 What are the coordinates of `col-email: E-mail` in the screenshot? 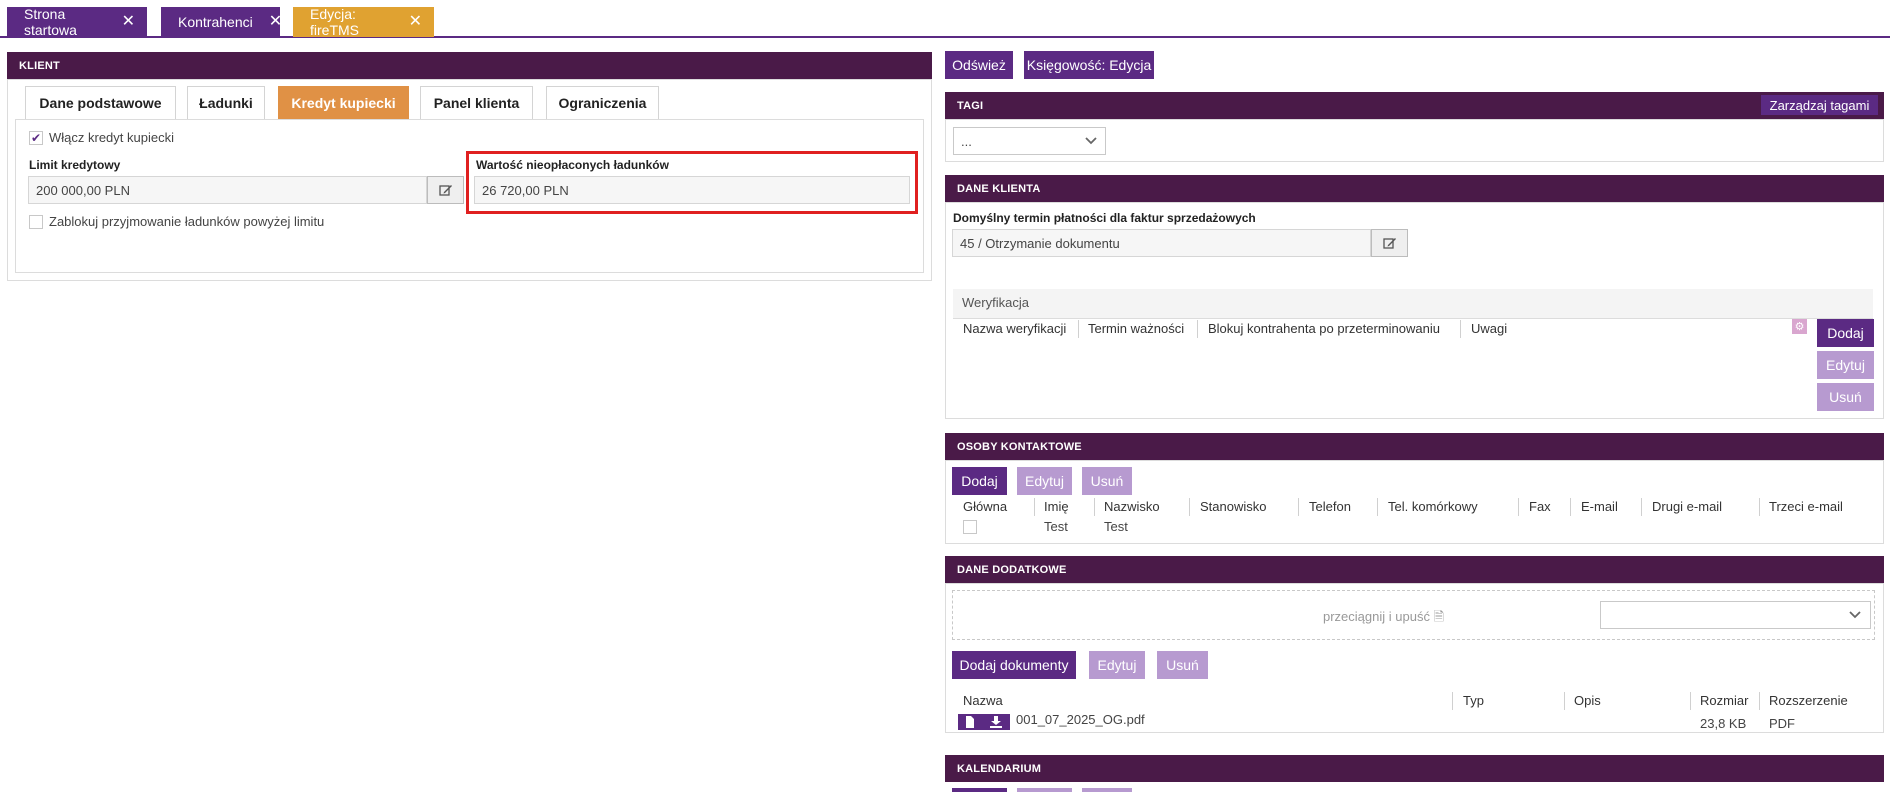 It's located at (1599, 506).